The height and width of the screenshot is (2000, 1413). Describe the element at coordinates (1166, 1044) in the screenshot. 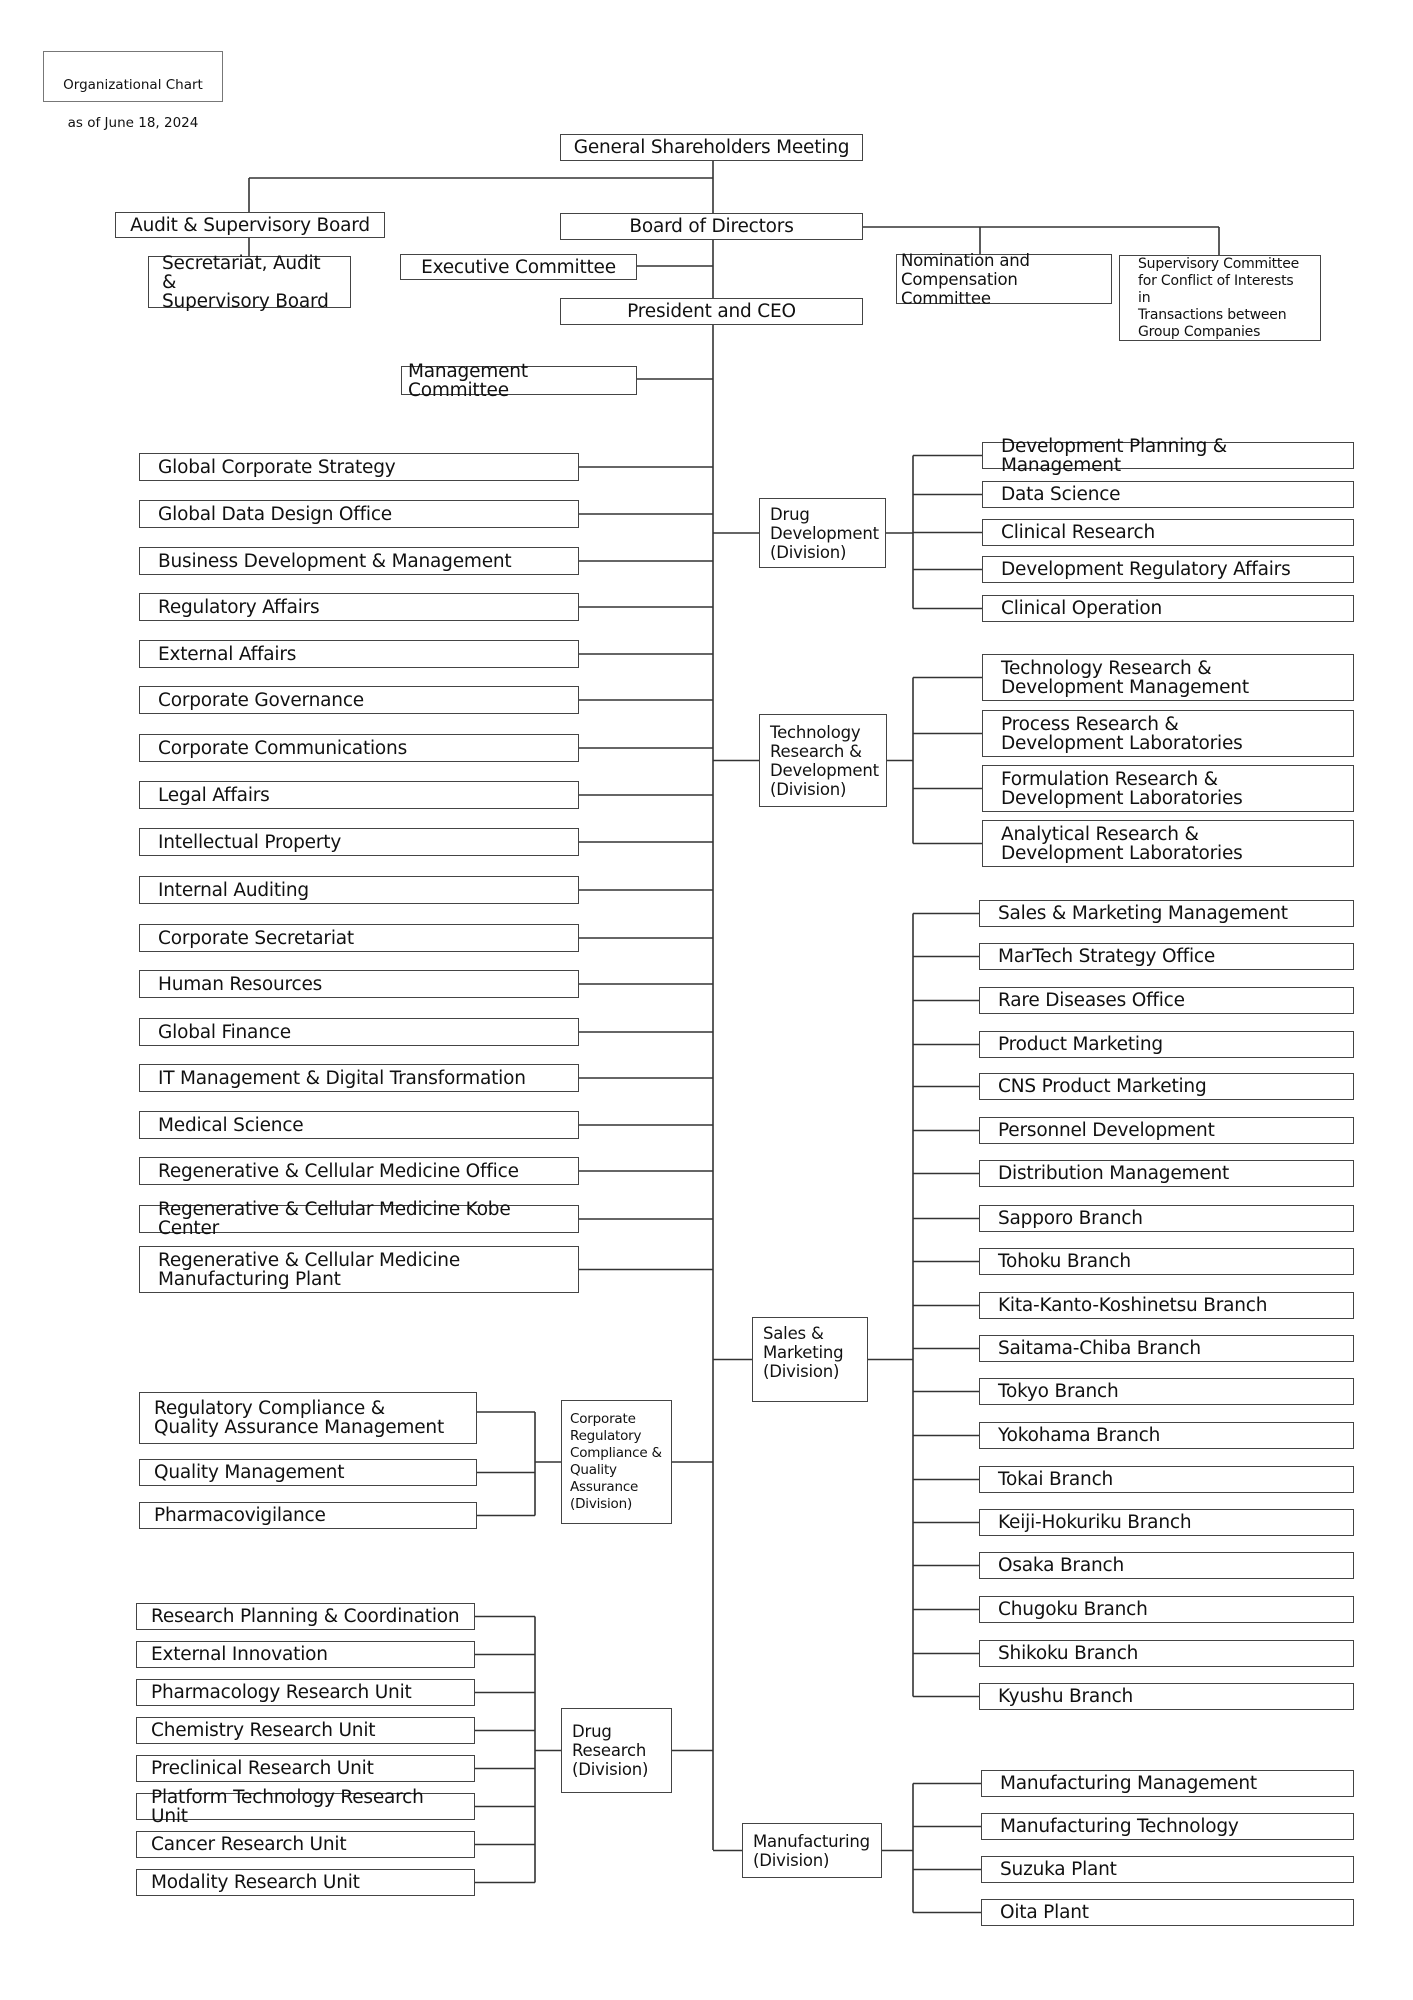

I see `unit-box: Product Marketing` at that location.